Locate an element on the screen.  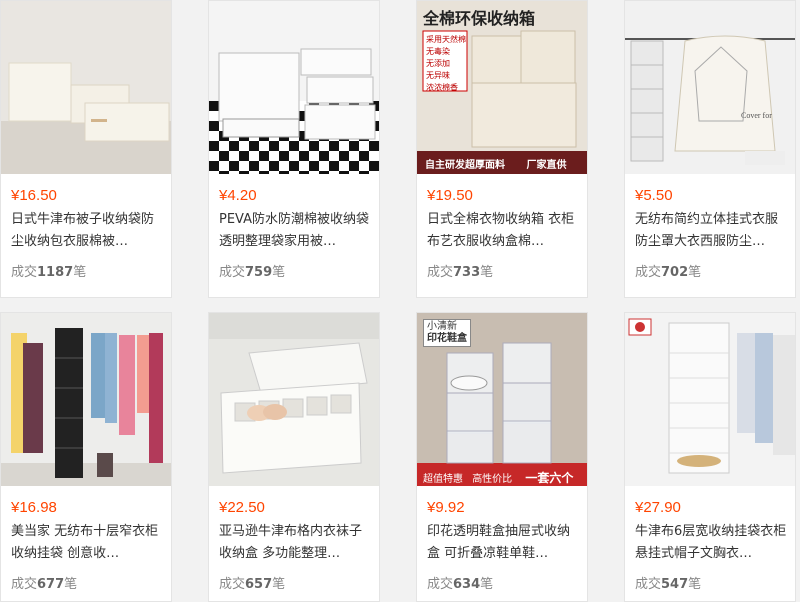
image-tag: 采用天然棉 is located at coordinates (446, 39).